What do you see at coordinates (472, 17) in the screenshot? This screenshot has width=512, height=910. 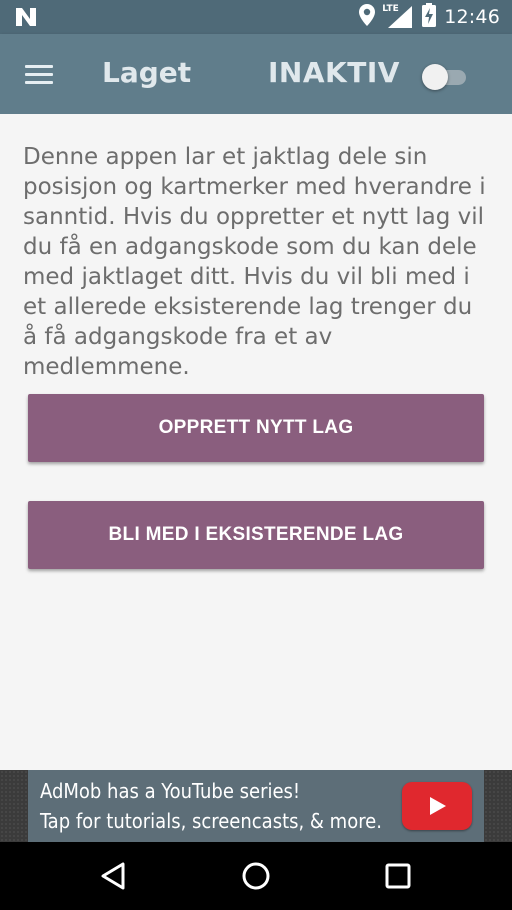 I see `clock: 12:46` at bounding box center [472, 17].